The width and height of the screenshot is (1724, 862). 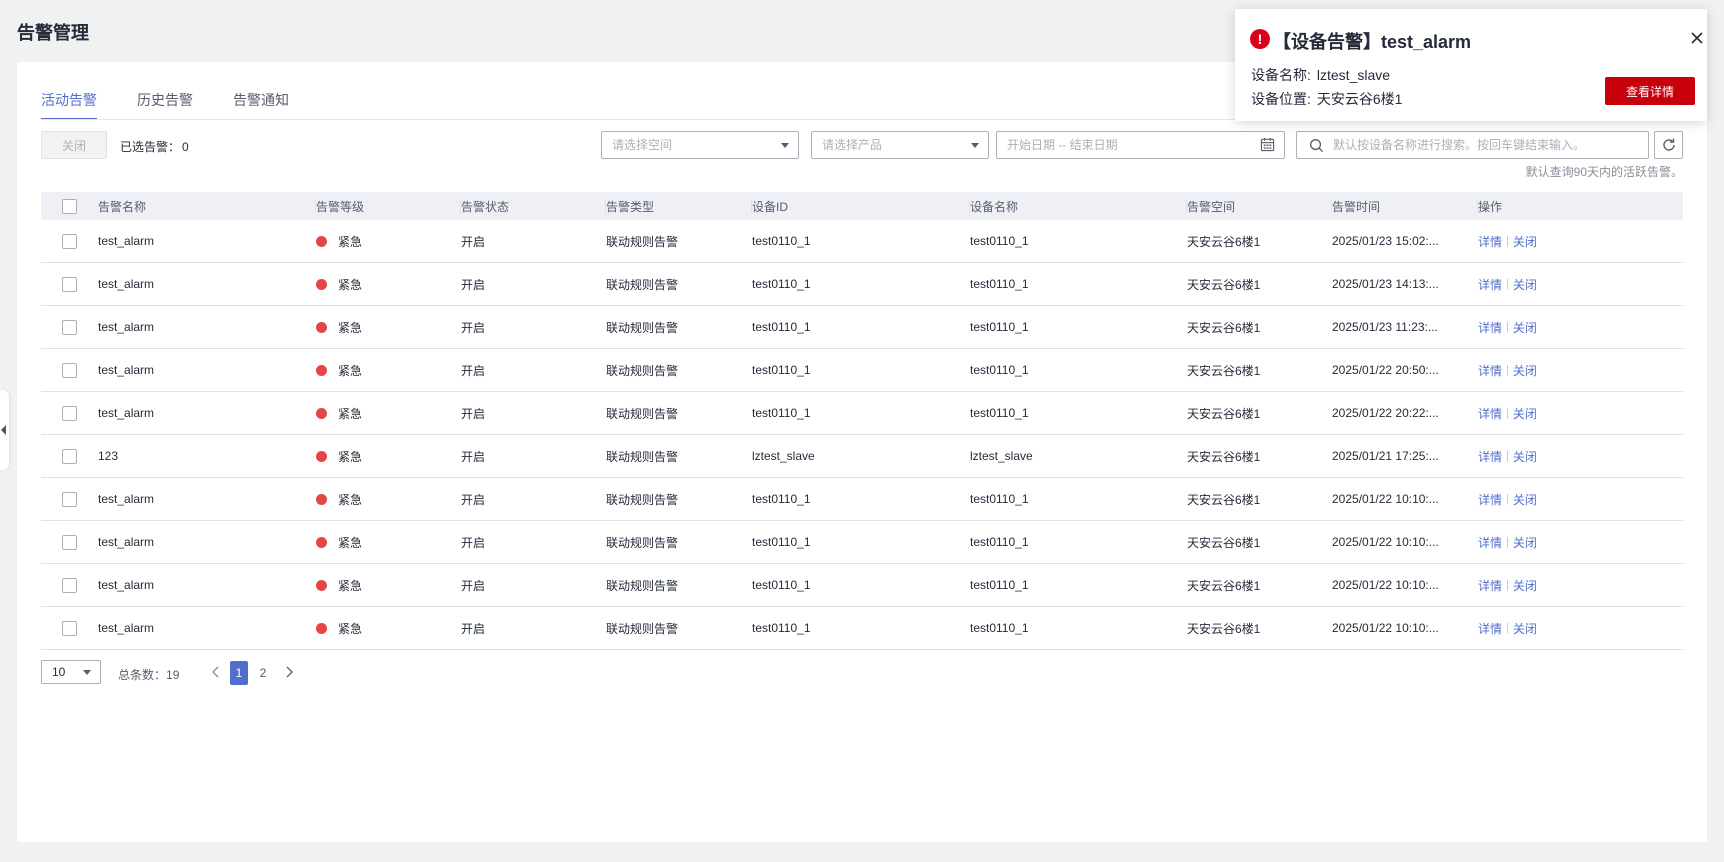 I want to click on selected-count: 已选告警： 0, so click(x=153, y=146).